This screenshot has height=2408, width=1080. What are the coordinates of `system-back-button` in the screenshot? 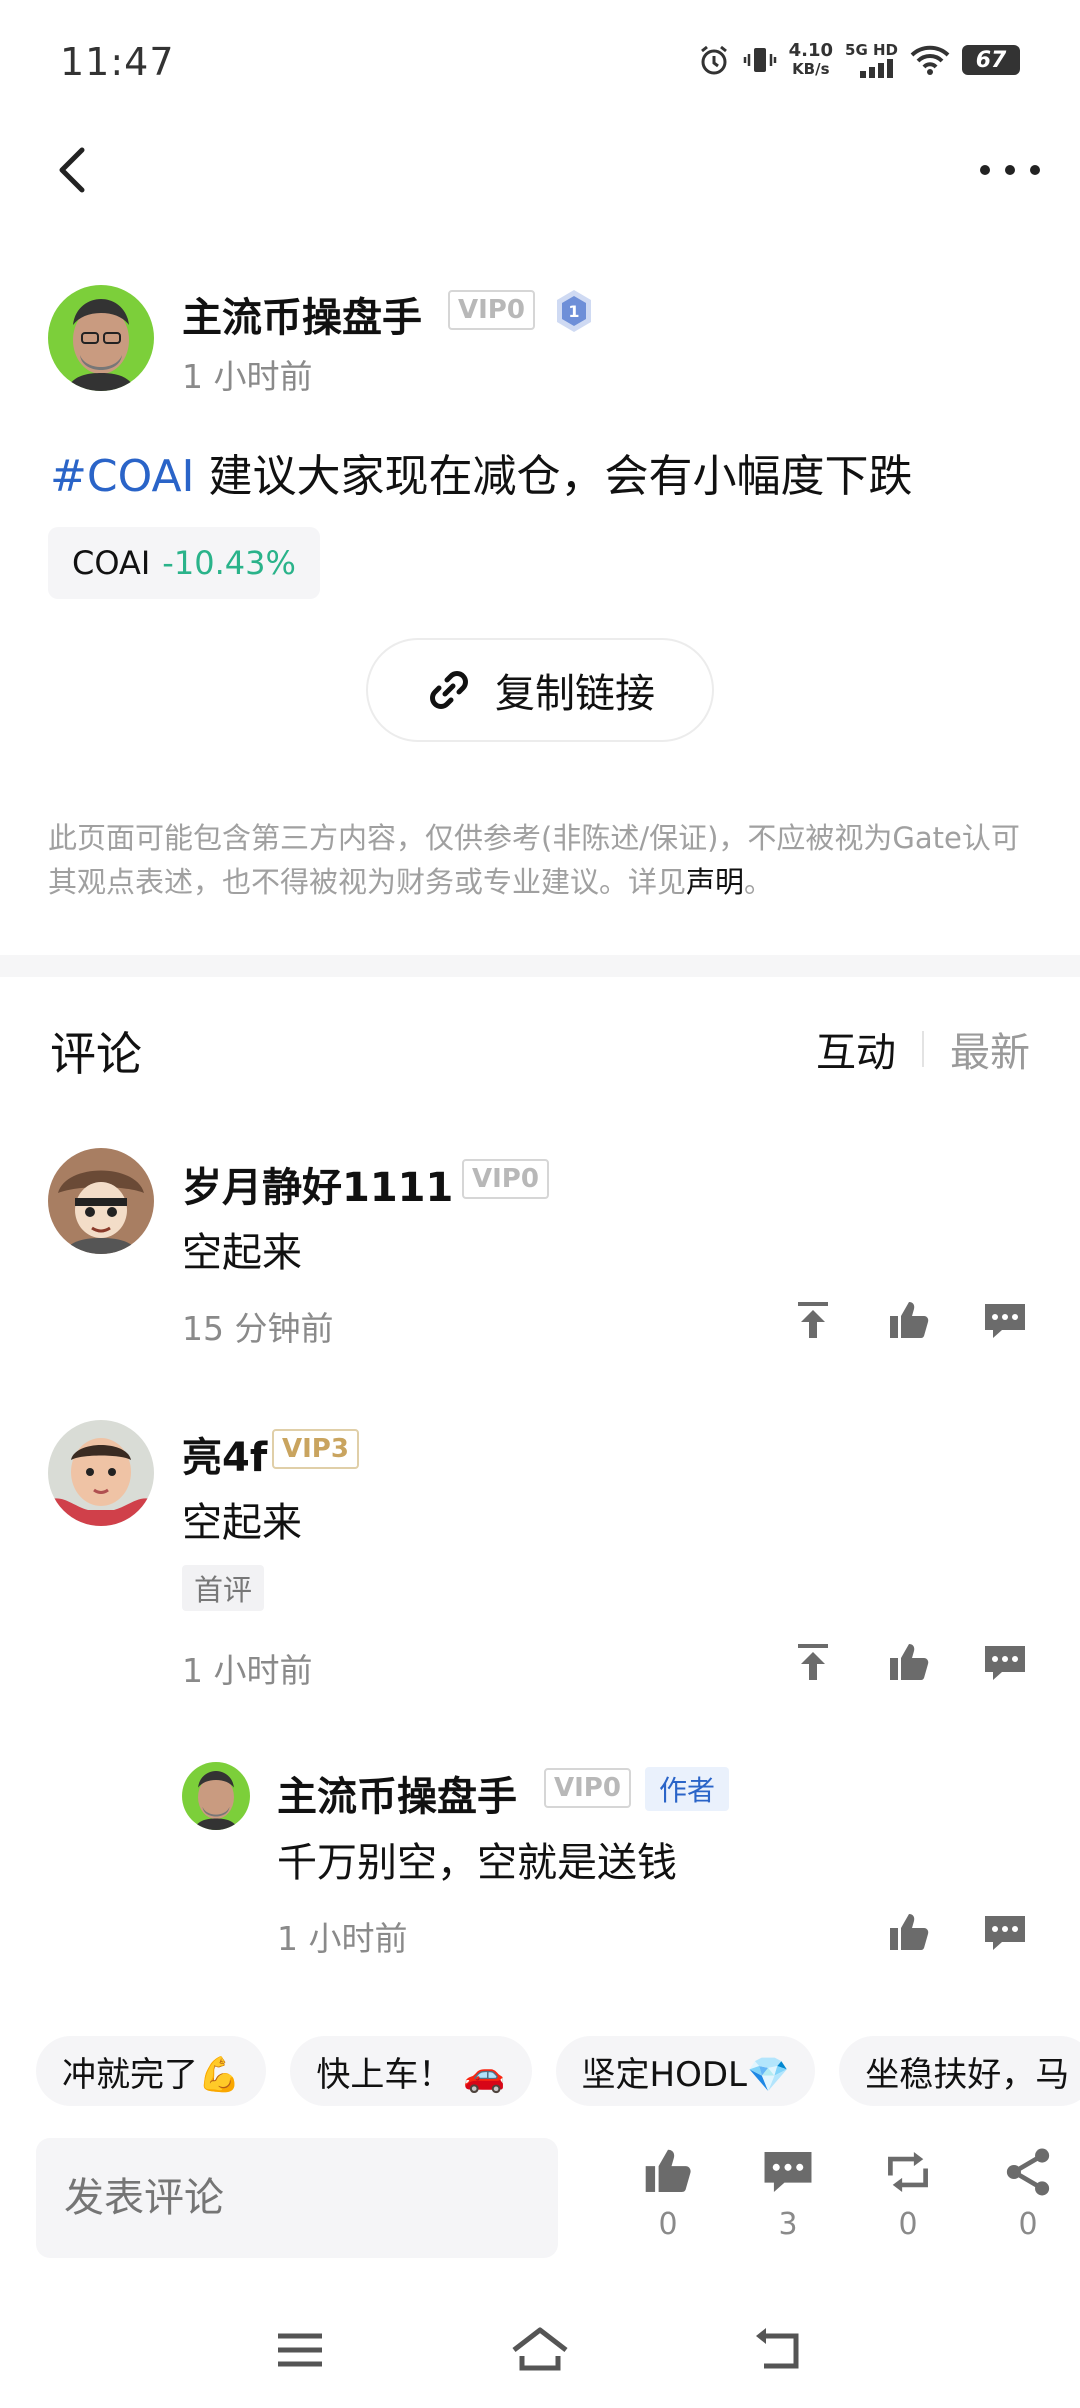 It's located at (780, 2350).